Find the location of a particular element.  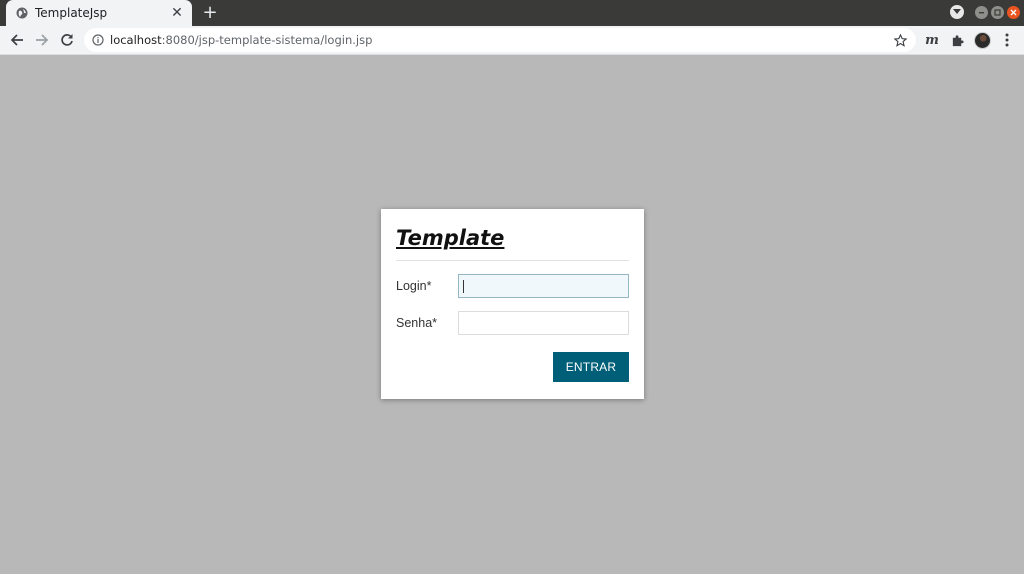

minimize-icon is located at coordinates (981, 12).